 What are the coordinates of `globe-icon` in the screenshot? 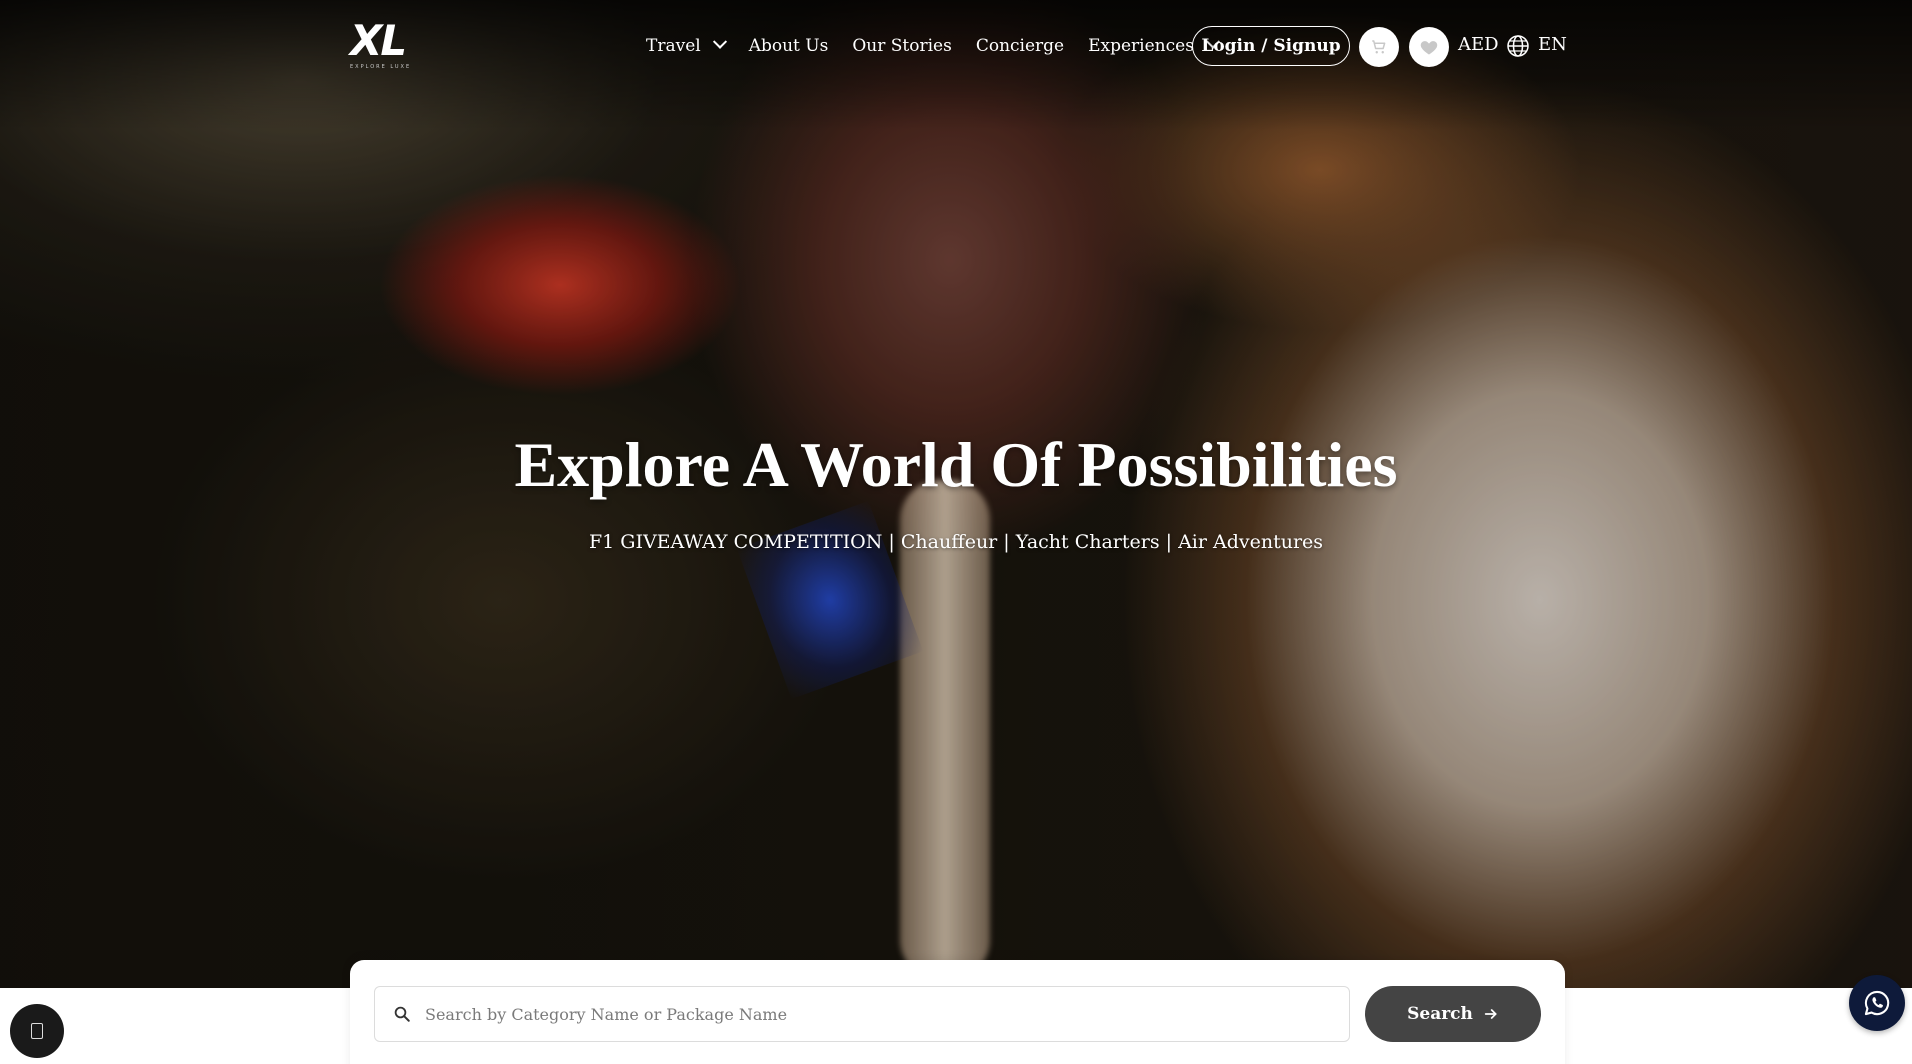 It's located at (1518, 46).